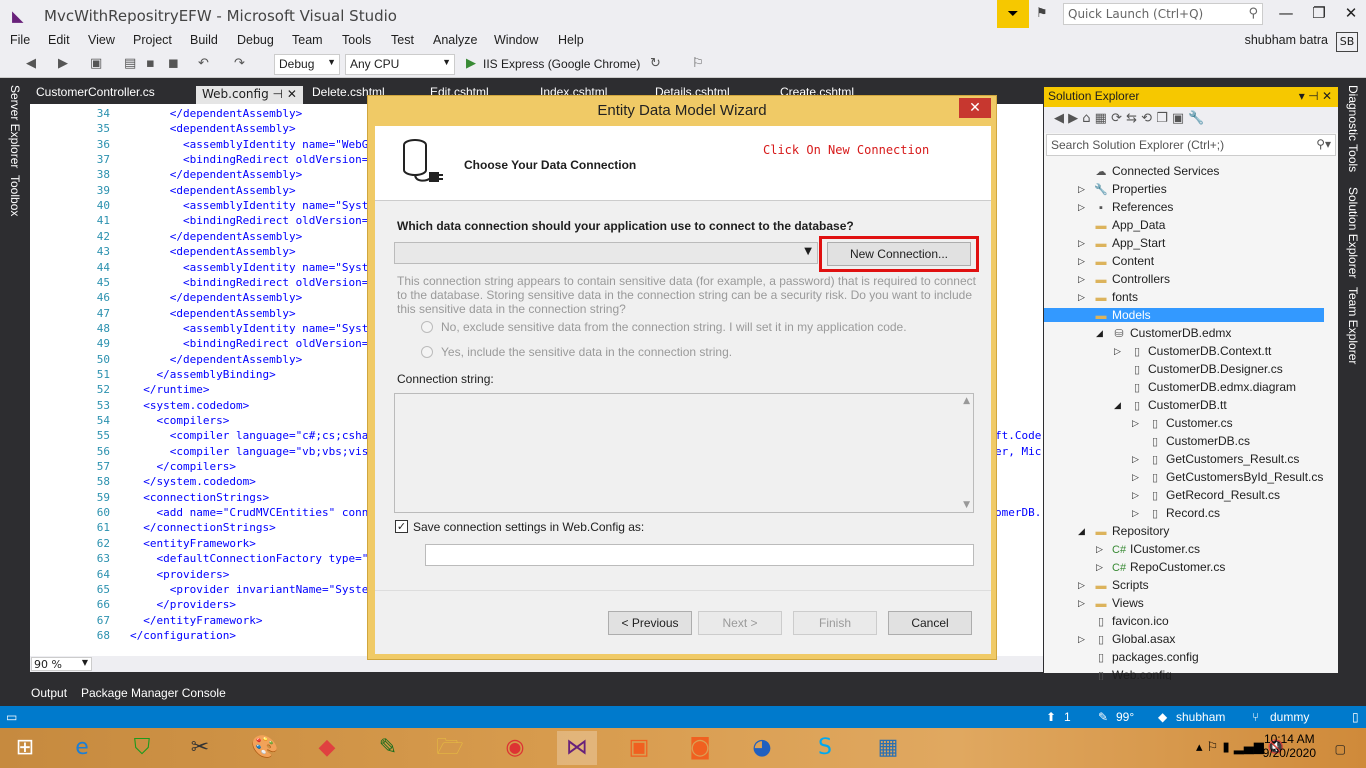 The height and width of the screenshot is (768, 1366). Describe the element at coordinates (975, 108) in the screenshot. I see `dialog-close-button: ✕` at that location.